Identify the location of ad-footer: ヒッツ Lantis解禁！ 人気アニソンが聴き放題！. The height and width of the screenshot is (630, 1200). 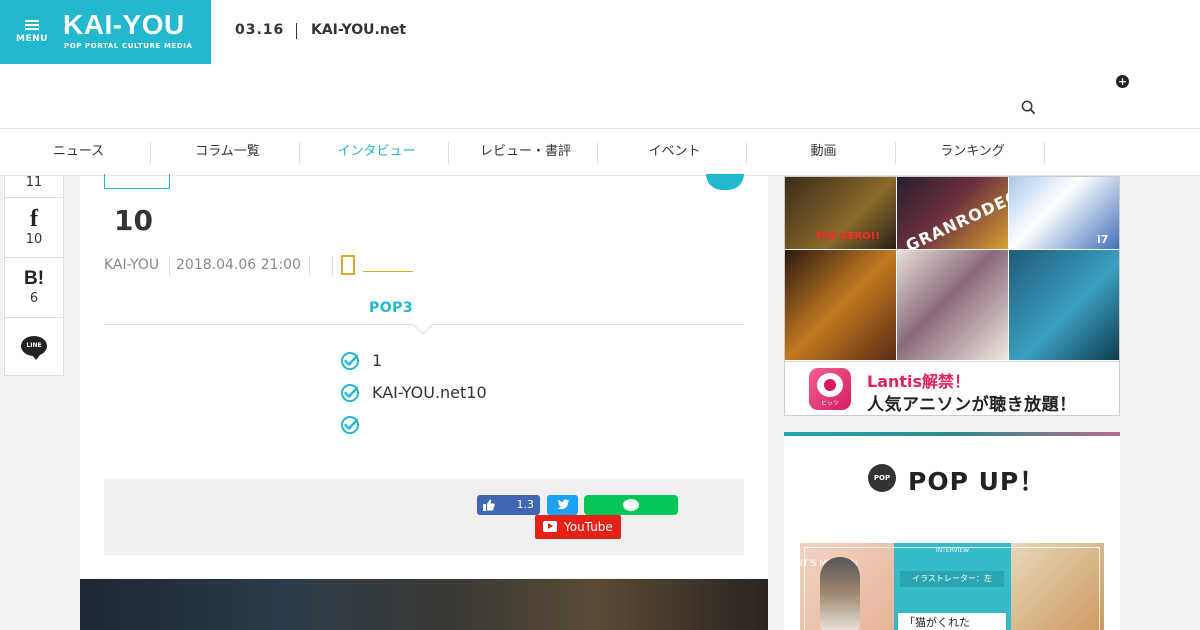
(952, 388).